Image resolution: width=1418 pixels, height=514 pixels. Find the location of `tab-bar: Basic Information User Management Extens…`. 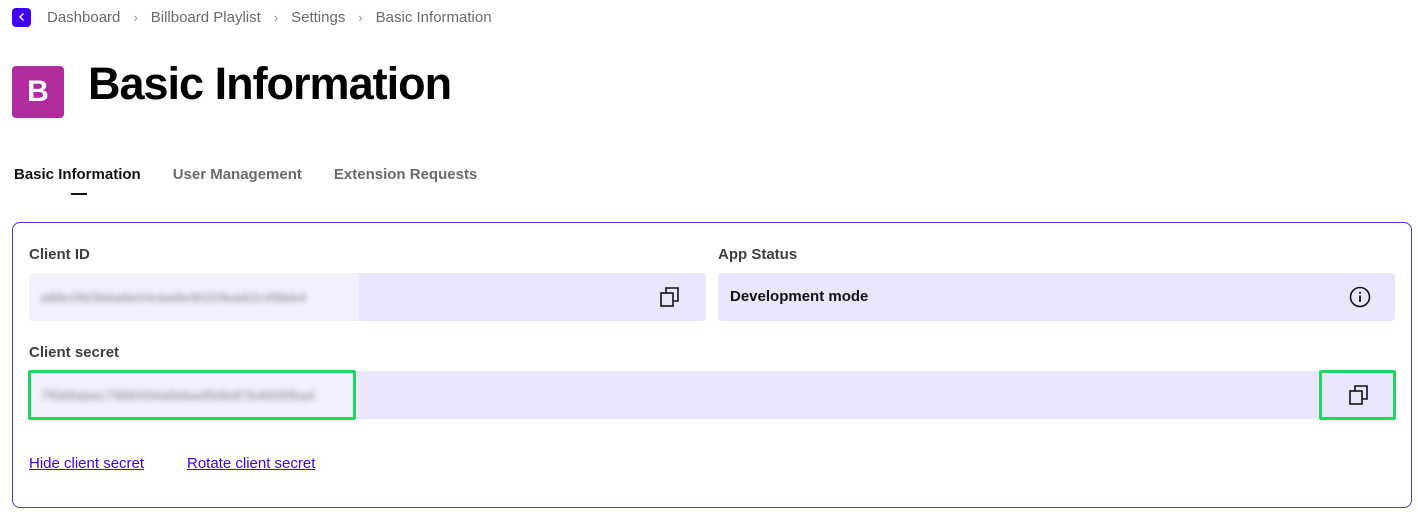

tab-bar: Basic Information User Management Extens… is located at coordinates (261, 180).